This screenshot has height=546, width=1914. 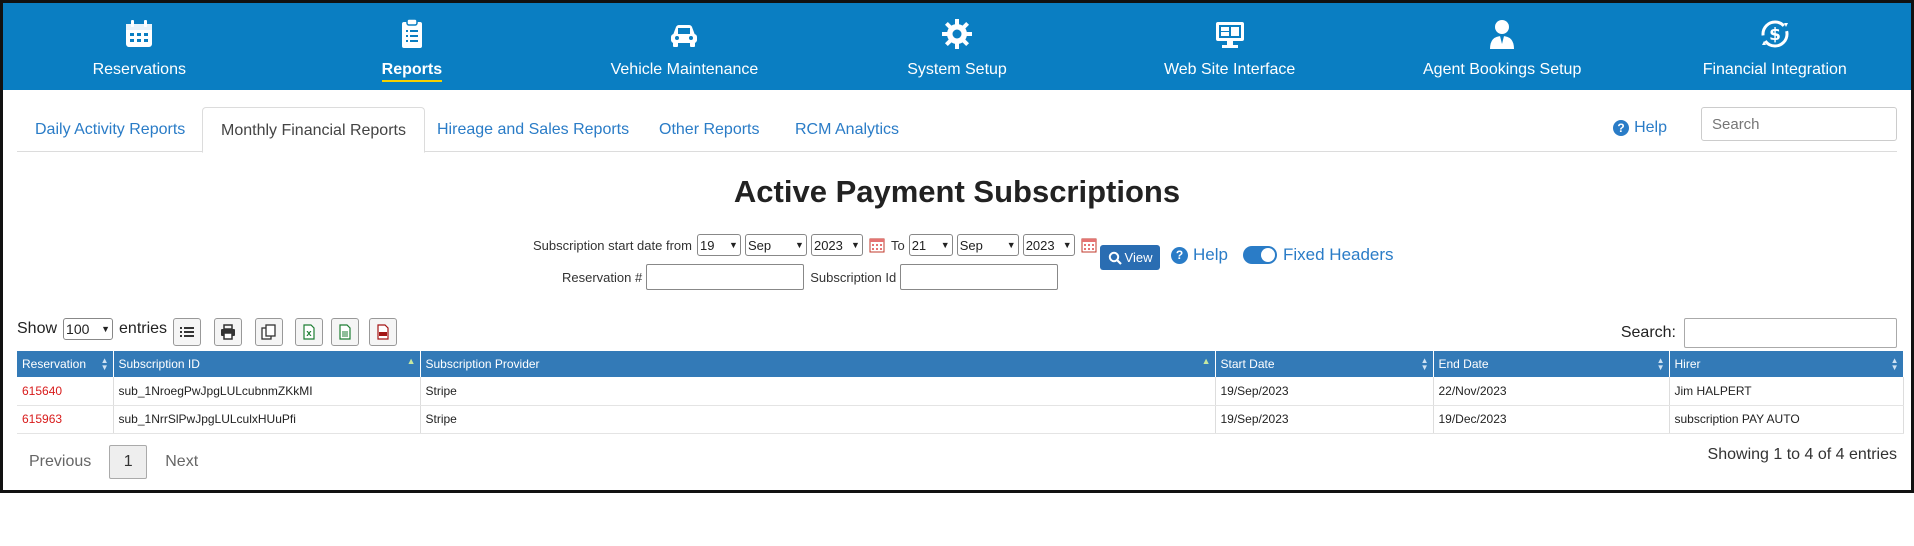 I want to click on column-header-label: Reservation, so click(x=54, y=364).